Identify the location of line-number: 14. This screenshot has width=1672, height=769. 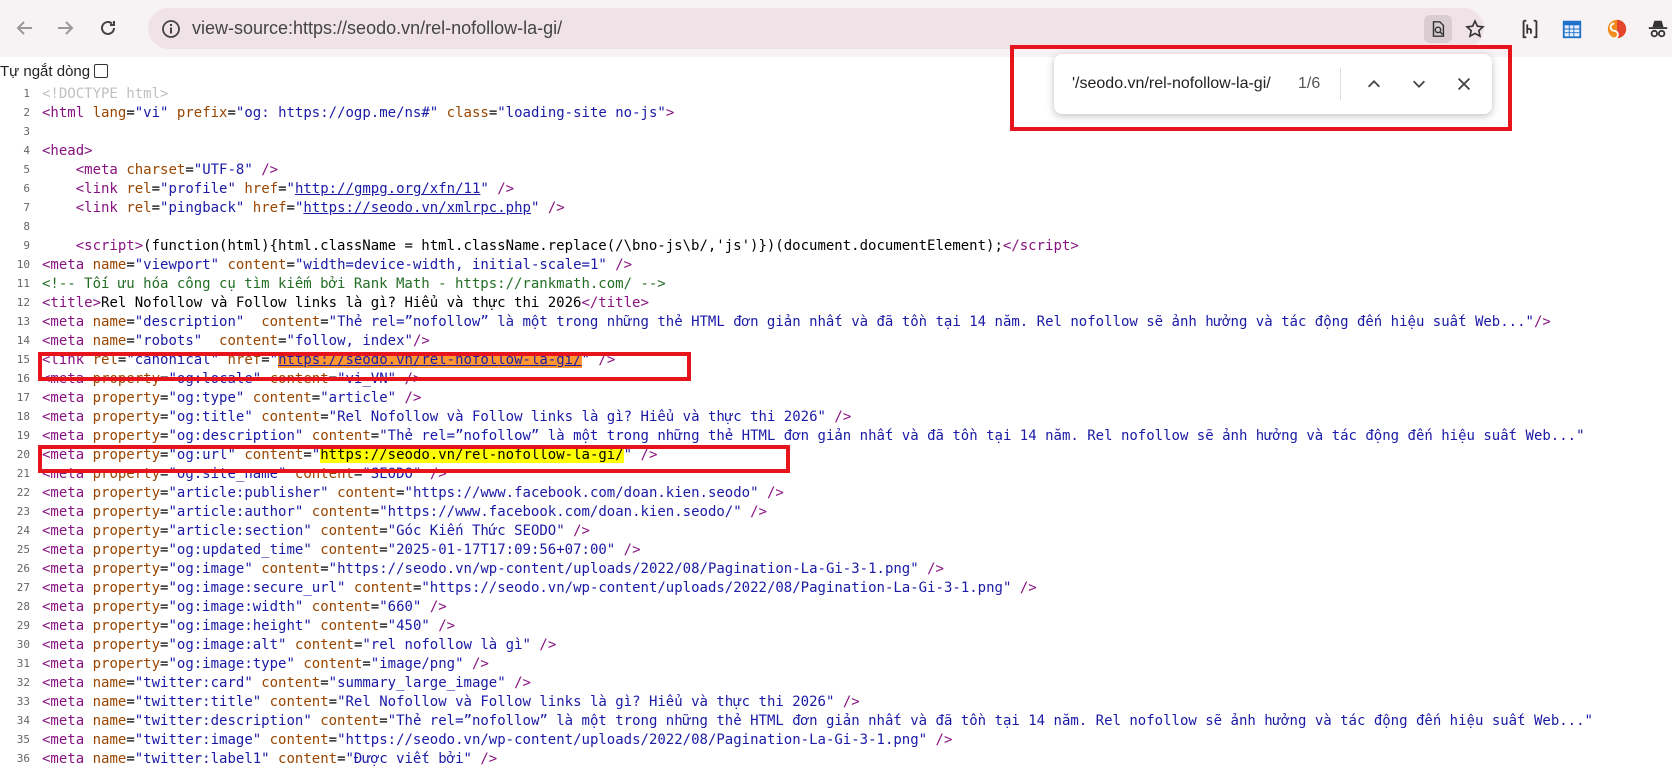
(23, 340).